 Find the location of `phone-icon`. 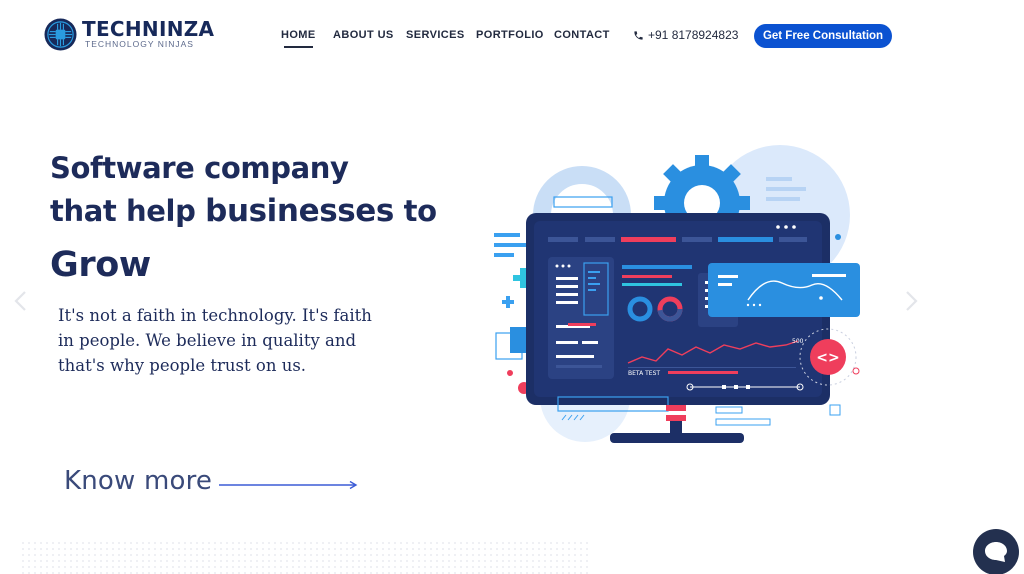

phone-icon is located at coordinates (638, 35).